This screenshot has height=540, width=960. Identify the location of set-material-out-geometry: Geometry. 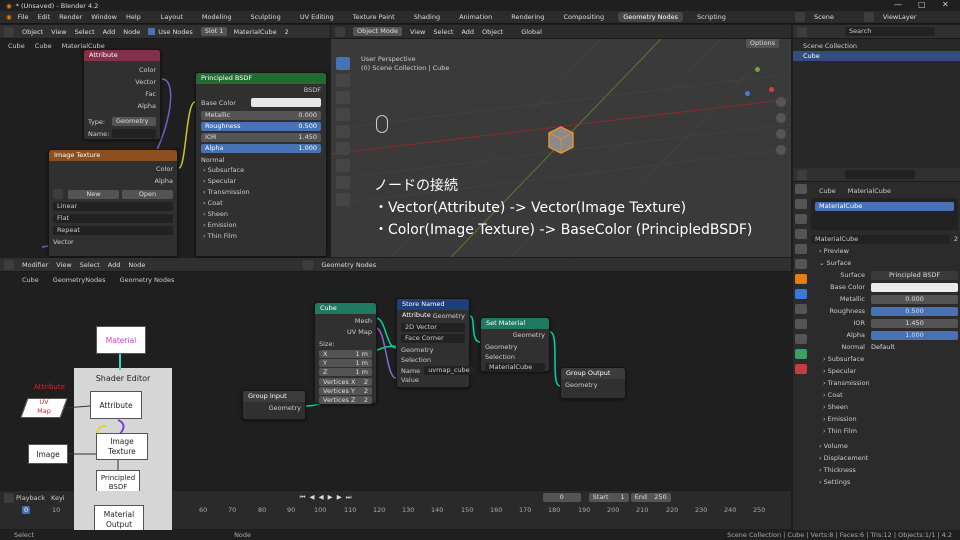
(515, 335).